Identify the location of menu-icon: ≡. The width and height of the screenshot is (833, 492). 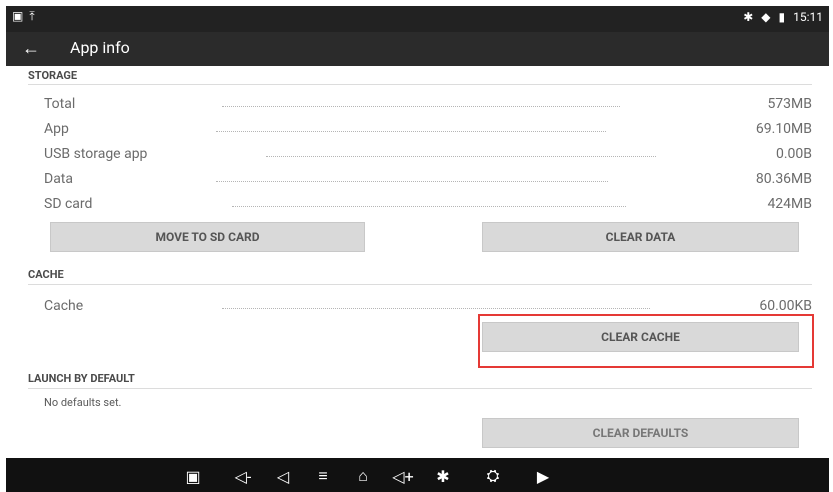
(323, 476).